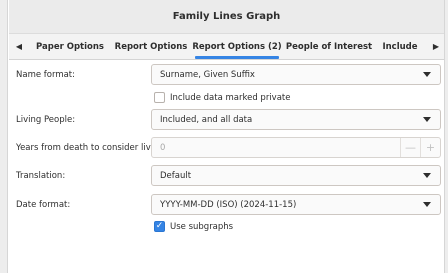 The height and width of the screenshot is (273, 448). What do you see at coordinates (436, 46) in the screenshot?
I see `tab-scroll-right-icon: ▶` at bounding box center [436, 46].